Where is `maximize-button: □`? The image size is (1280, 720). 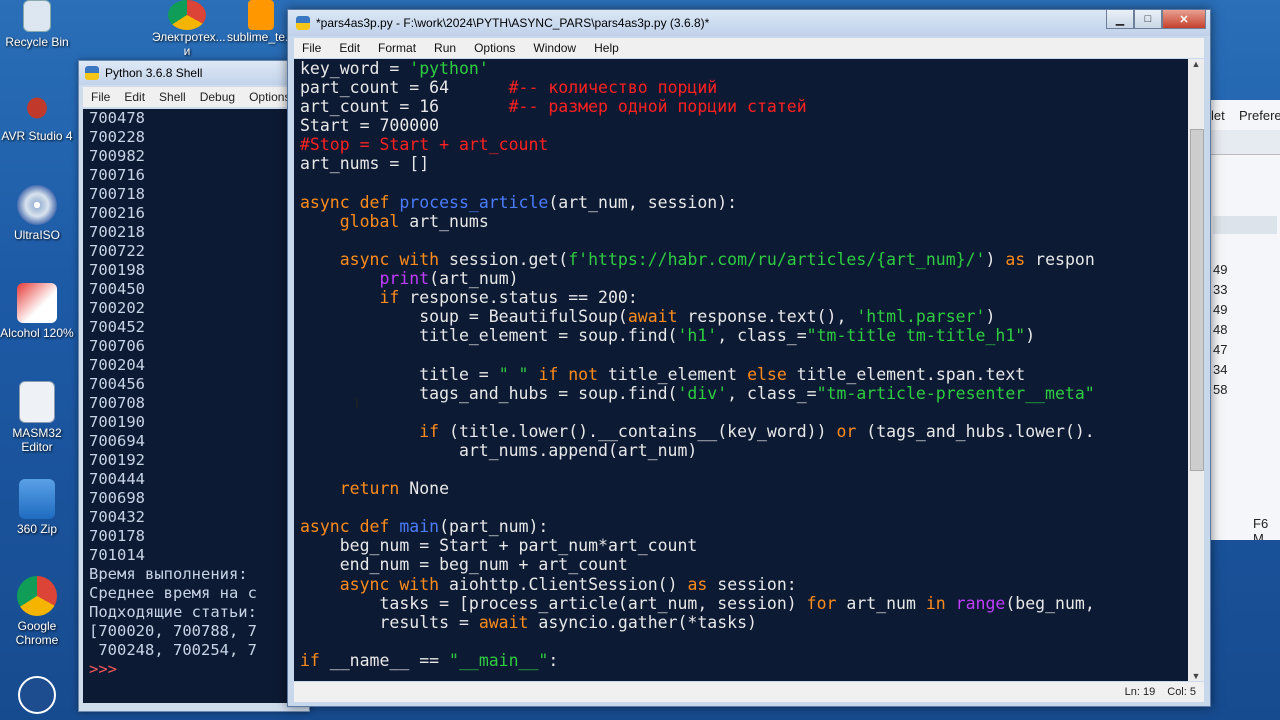 maximize-button: □ is located at coordinates (1148, 19).